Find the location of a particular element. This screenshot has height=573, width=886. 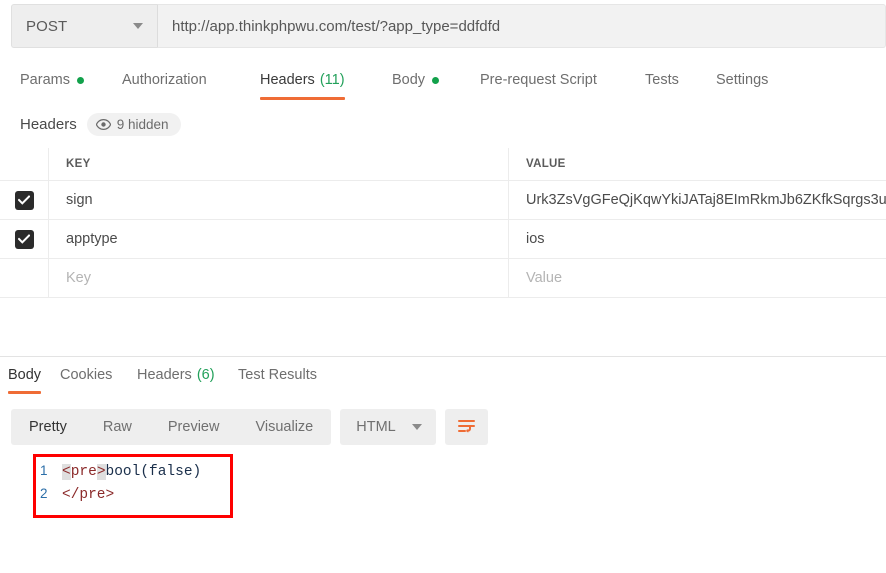

row-value-cell: ios is located at coordinates (697, 239).